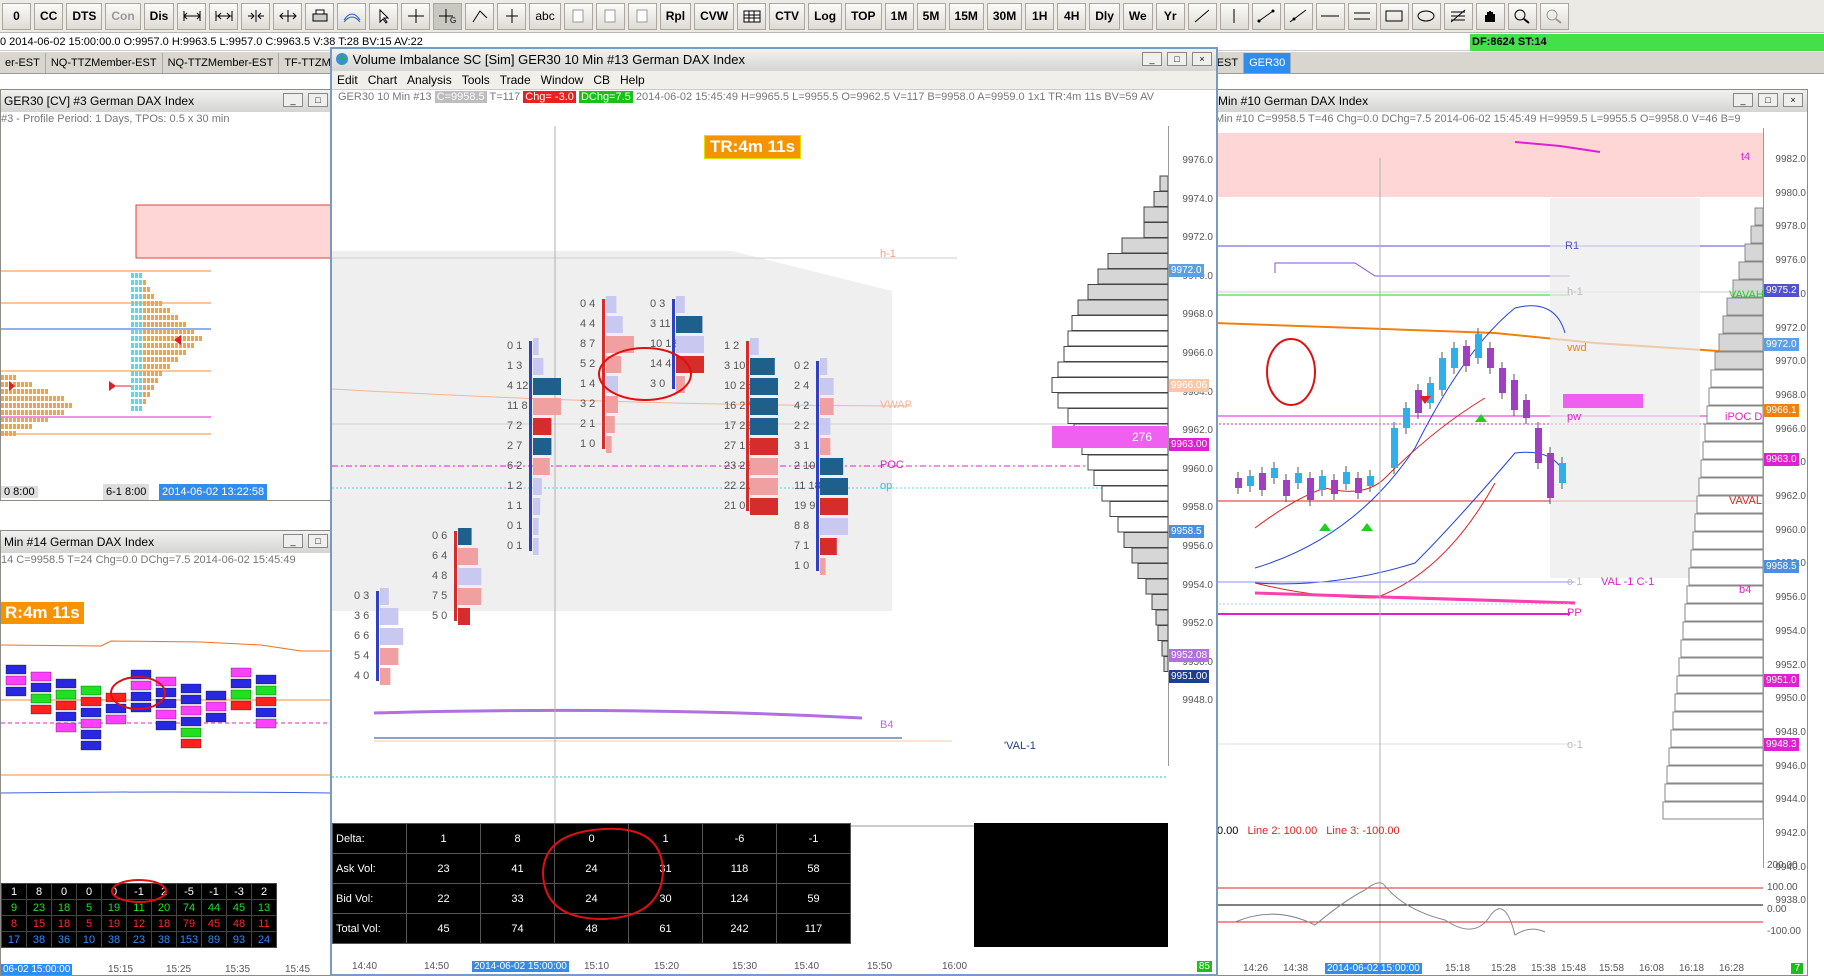  What do you see at coordinates (1426, 16) in the screenshot?
I see `ellipse-icon` at bounding box center [1426, 16].